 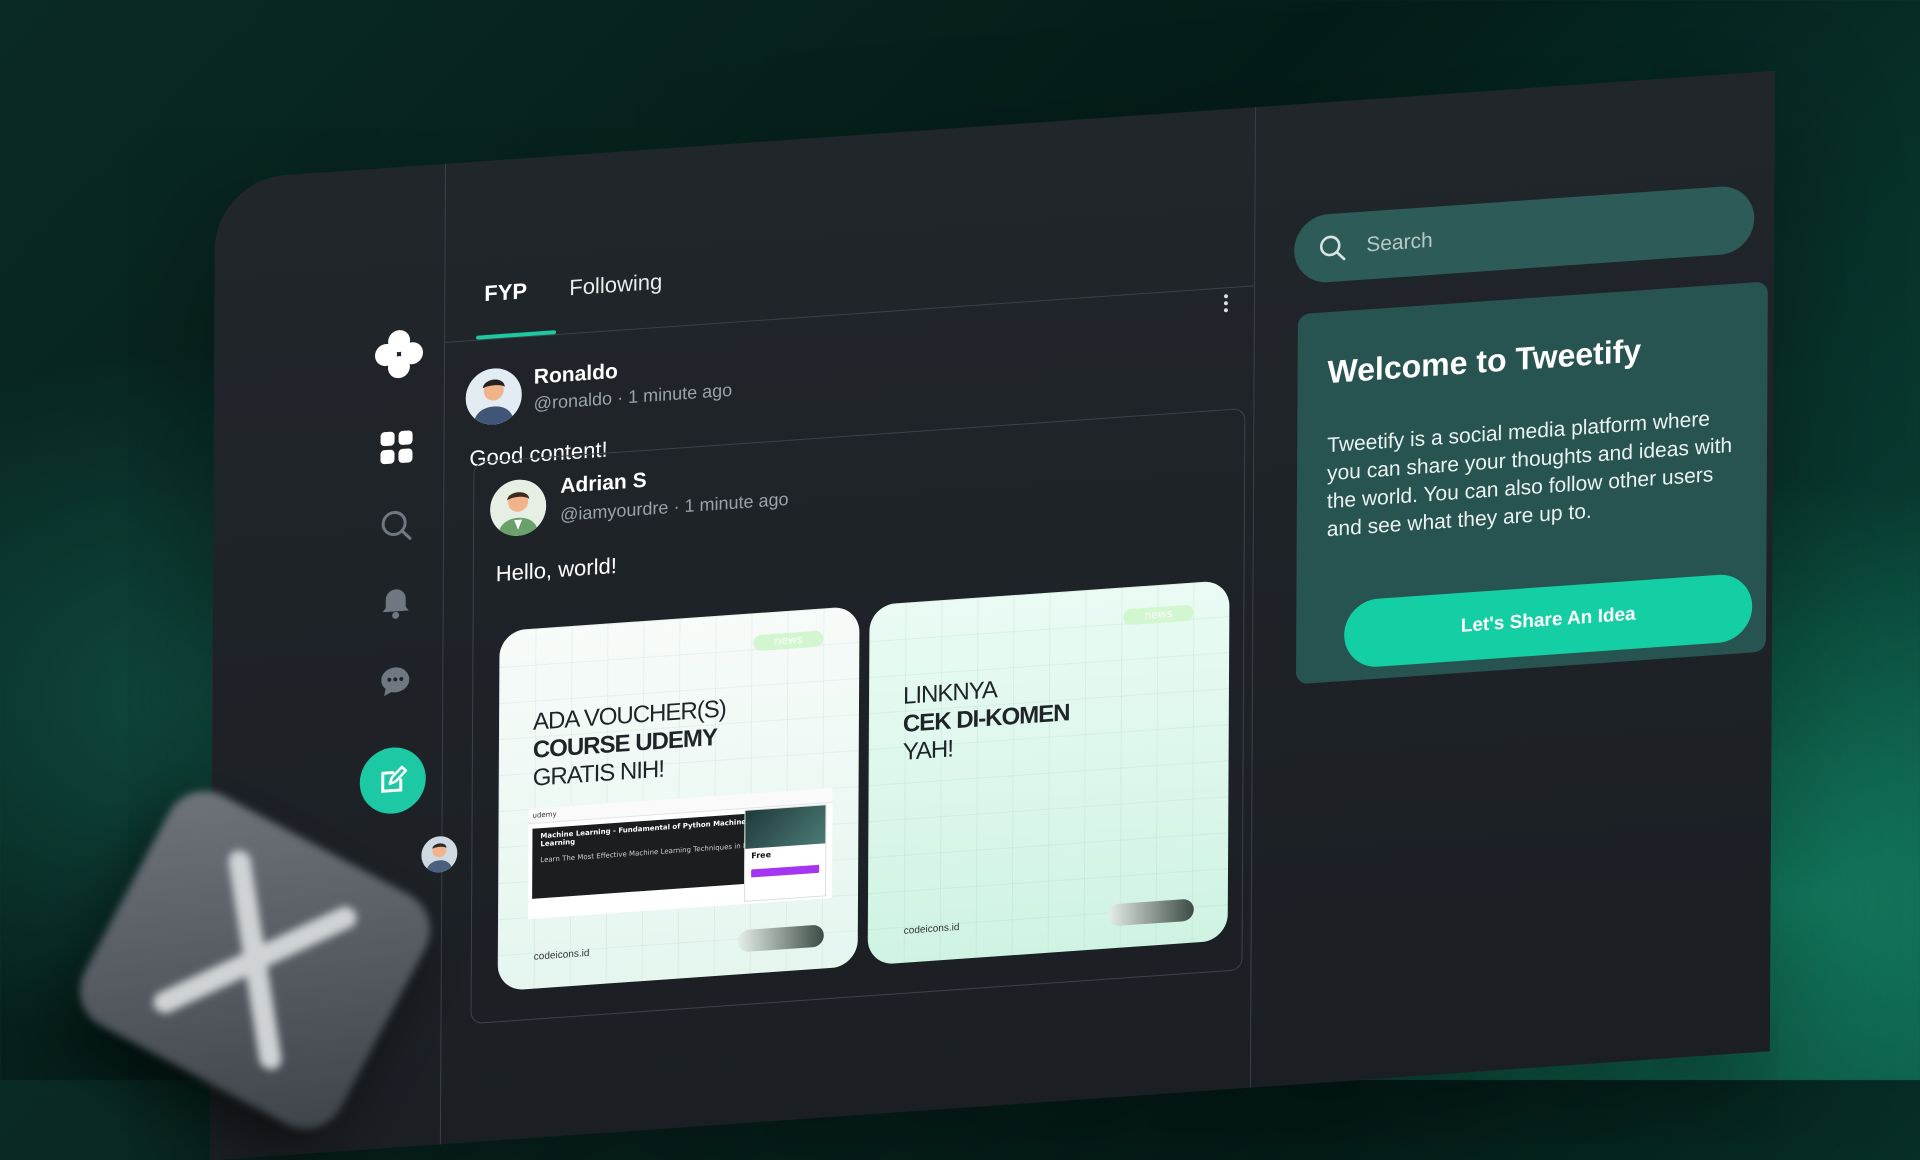 I want to click on grid-icon, so click(x=396, y=447).